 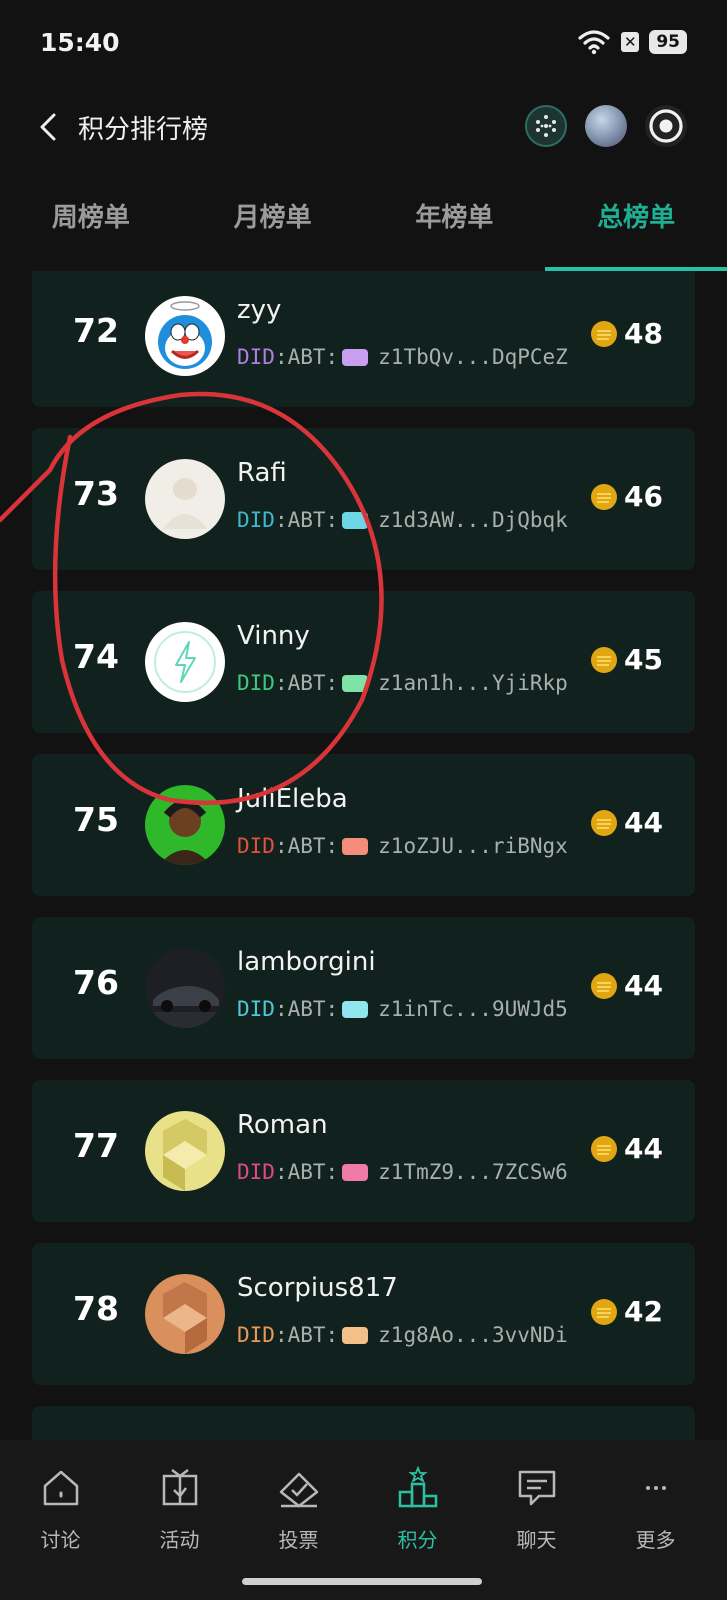 What do you see at coordinates (282, 1125) in the screenshot?
I see `username: Roman` at bounding box center [282, 1125].